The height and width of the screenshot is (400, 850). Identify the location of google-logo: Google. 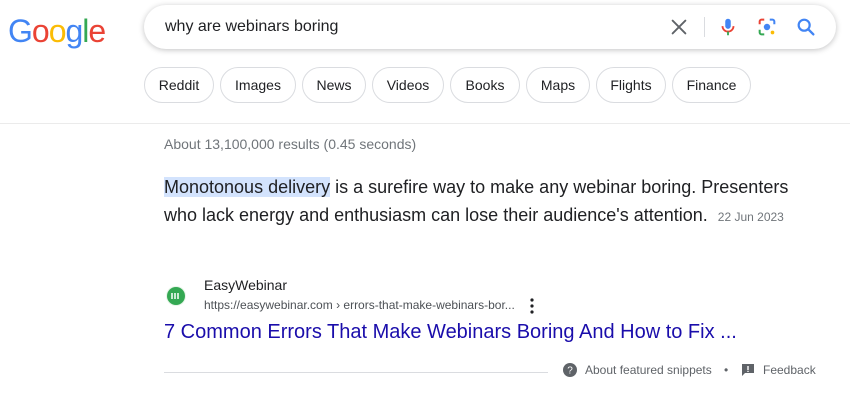
(57, 31).